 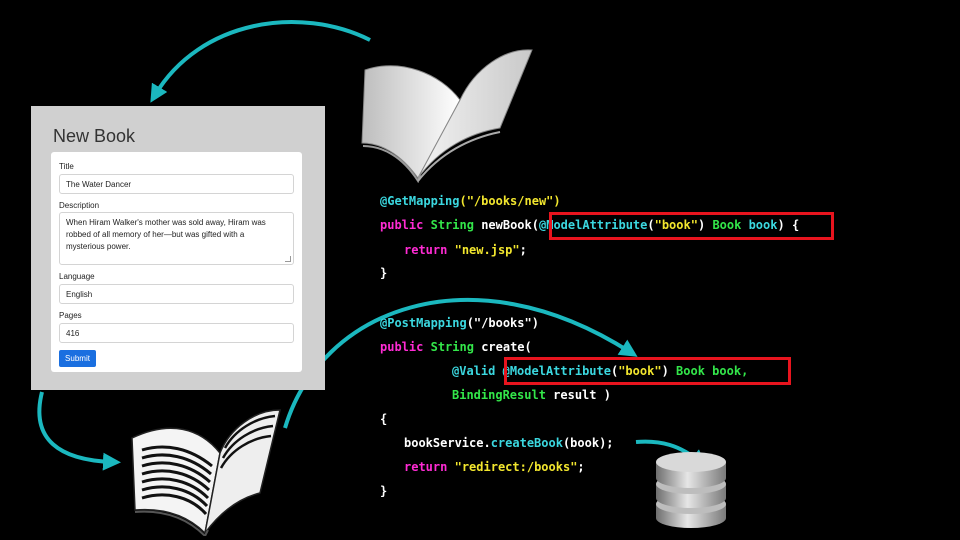 I want to click on method-name-create: create(, so click(x=506, y=347).